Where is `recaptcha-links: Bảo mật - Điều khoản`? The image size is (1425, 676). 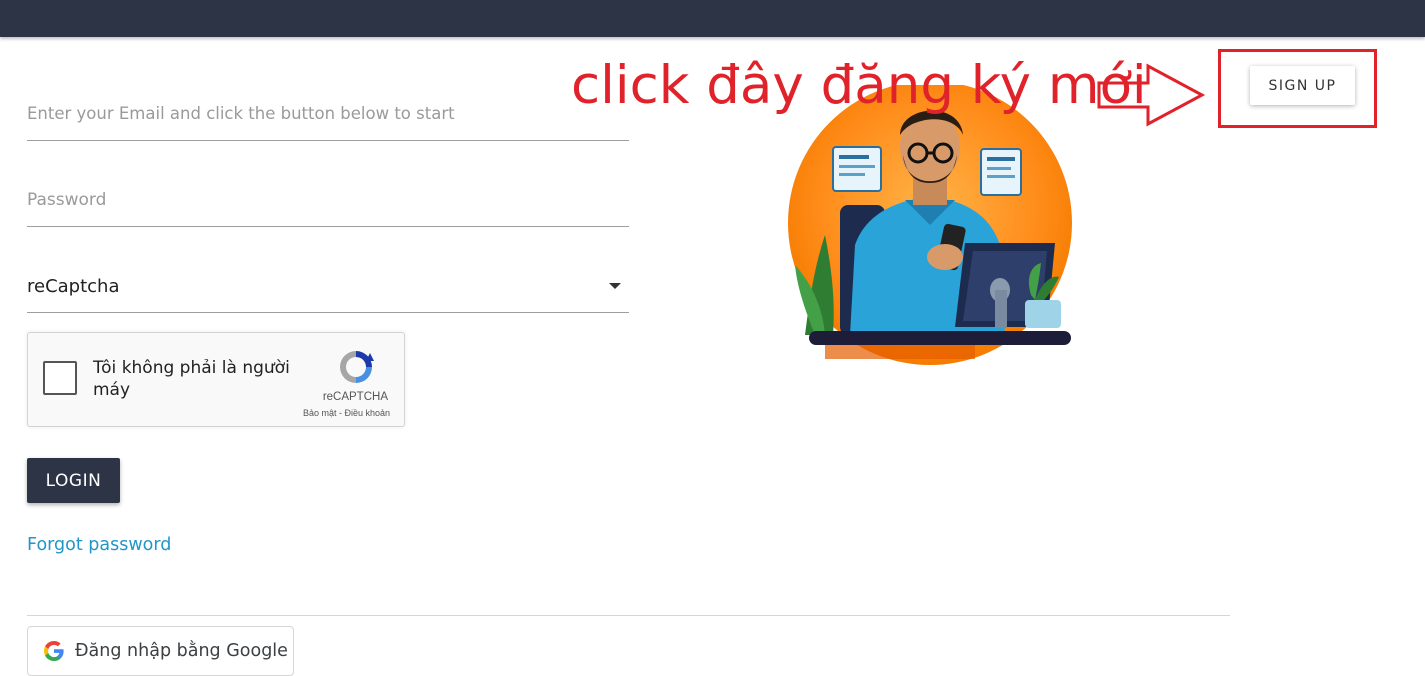 recaptcha-links: Bảo mật - Điều khoản is located at coordinates (346, 413).